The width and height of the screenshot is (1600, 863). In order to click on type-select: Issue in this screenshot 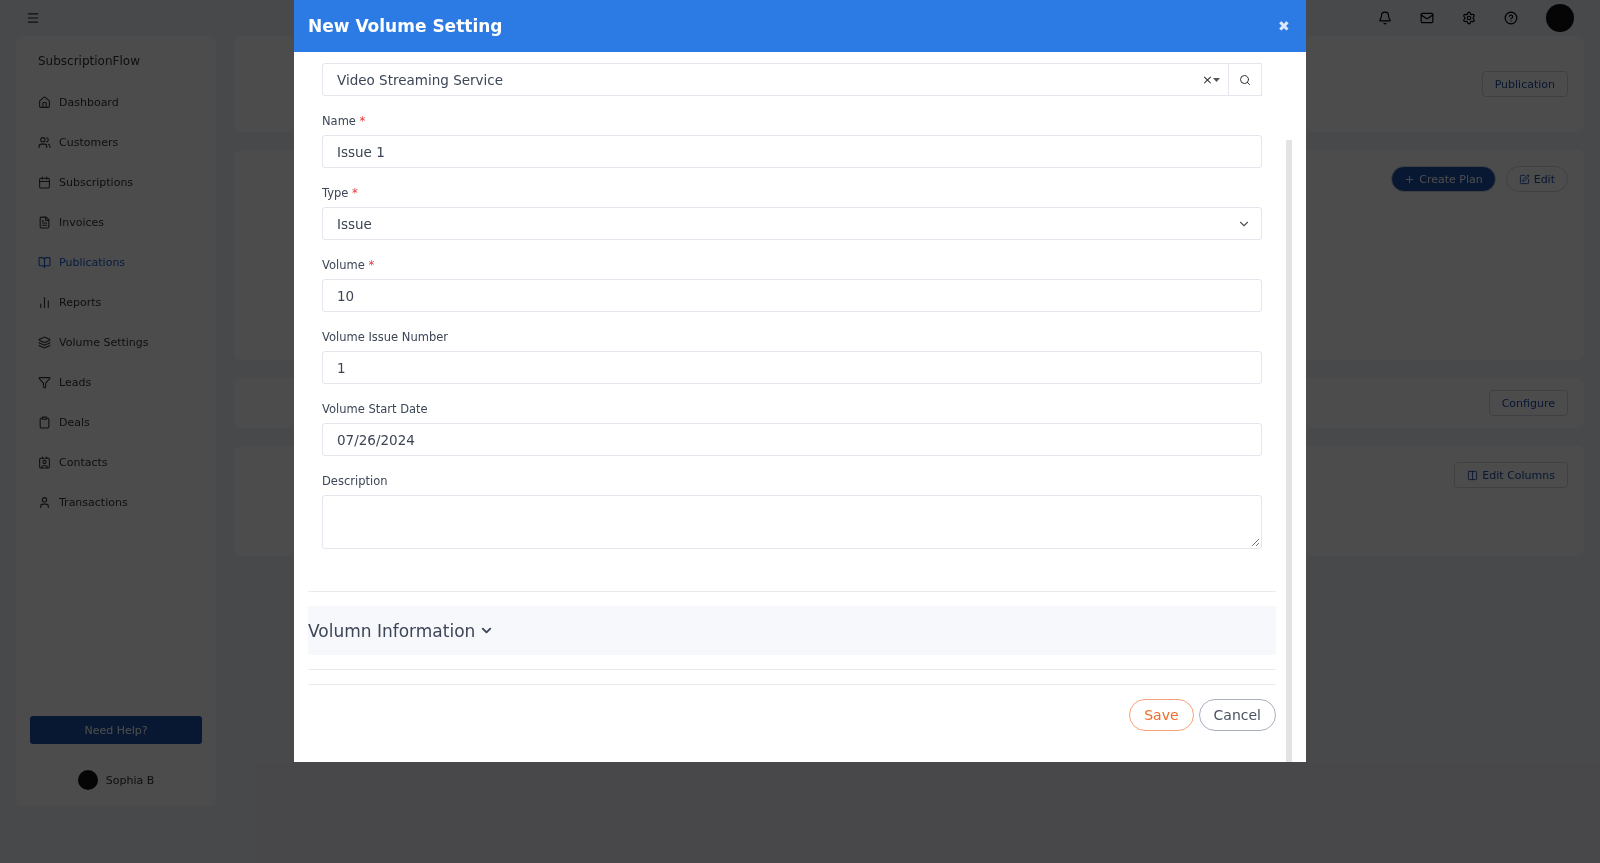, I will do `click(792, 223)`.